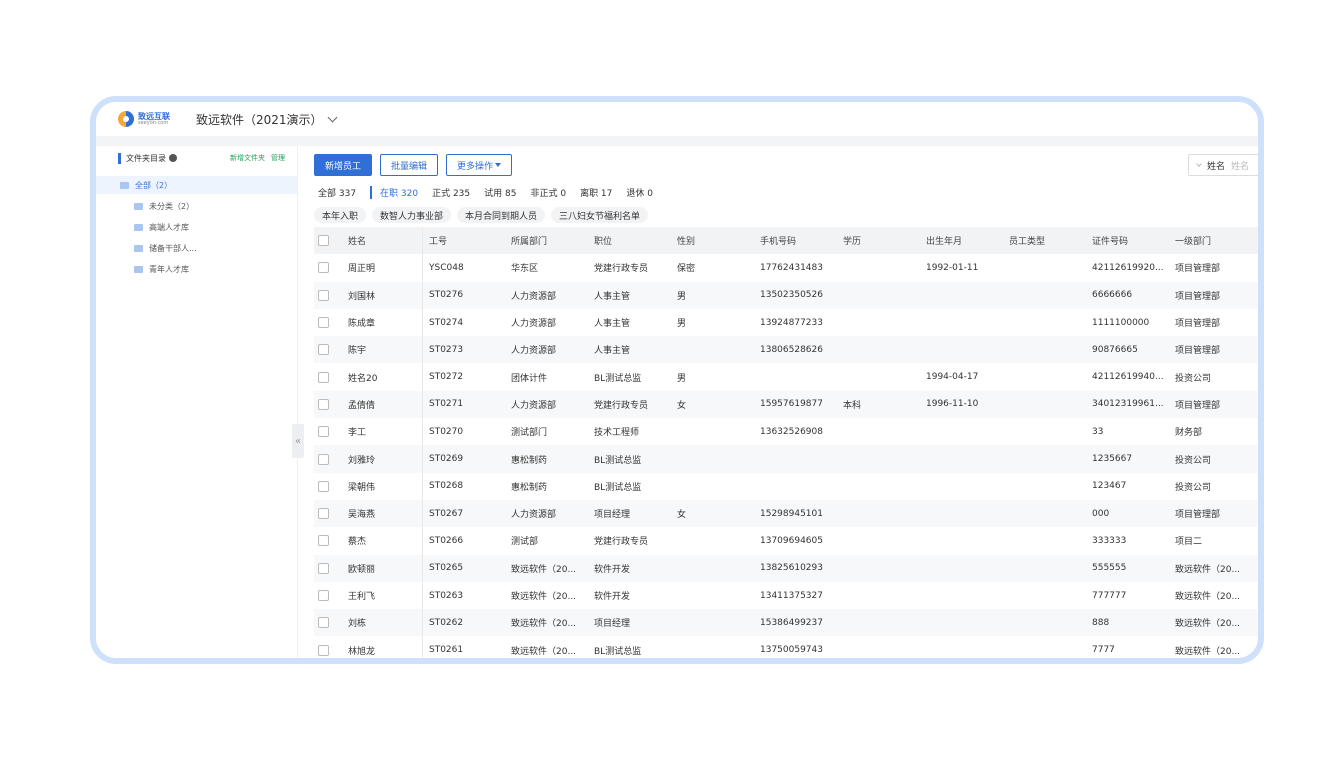 The width and height of the screenshot is (1340, 780). What do you see at coordinates (612, 597) in the screenshot?
I see `cell-pos: 软件开发` at bounding box center [612, 597].